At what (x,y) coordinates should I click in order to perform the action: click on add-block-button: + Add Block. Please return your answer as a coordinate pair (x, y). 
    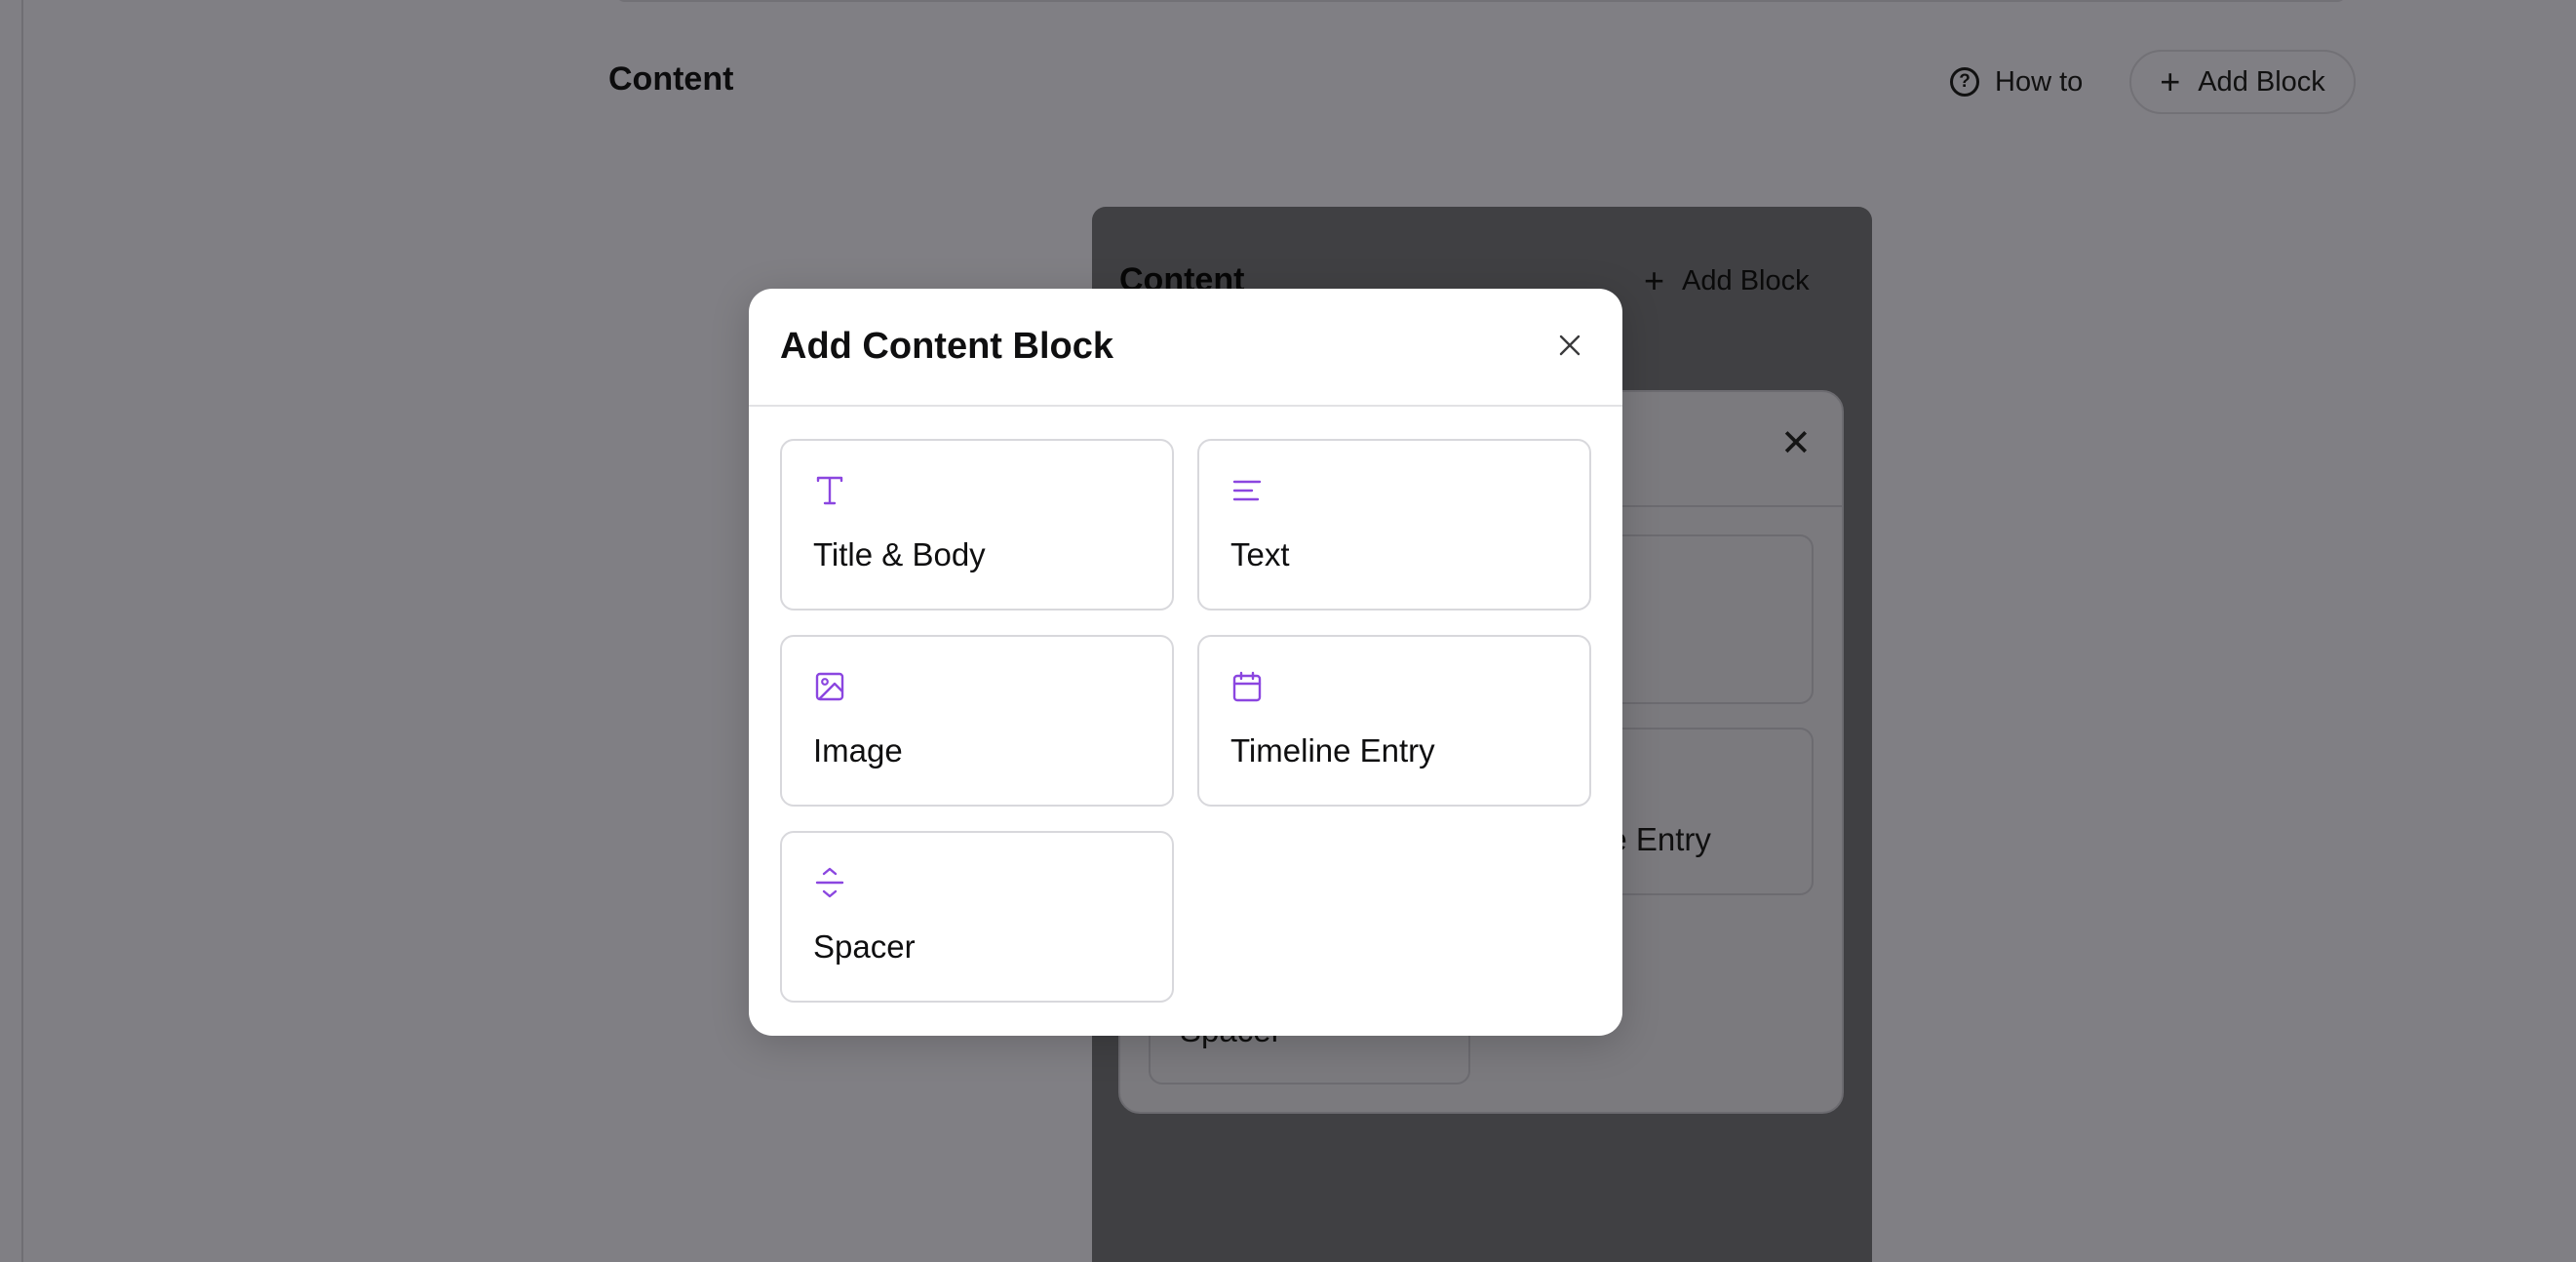
    Looking at the image, I should click on (2242, 82).